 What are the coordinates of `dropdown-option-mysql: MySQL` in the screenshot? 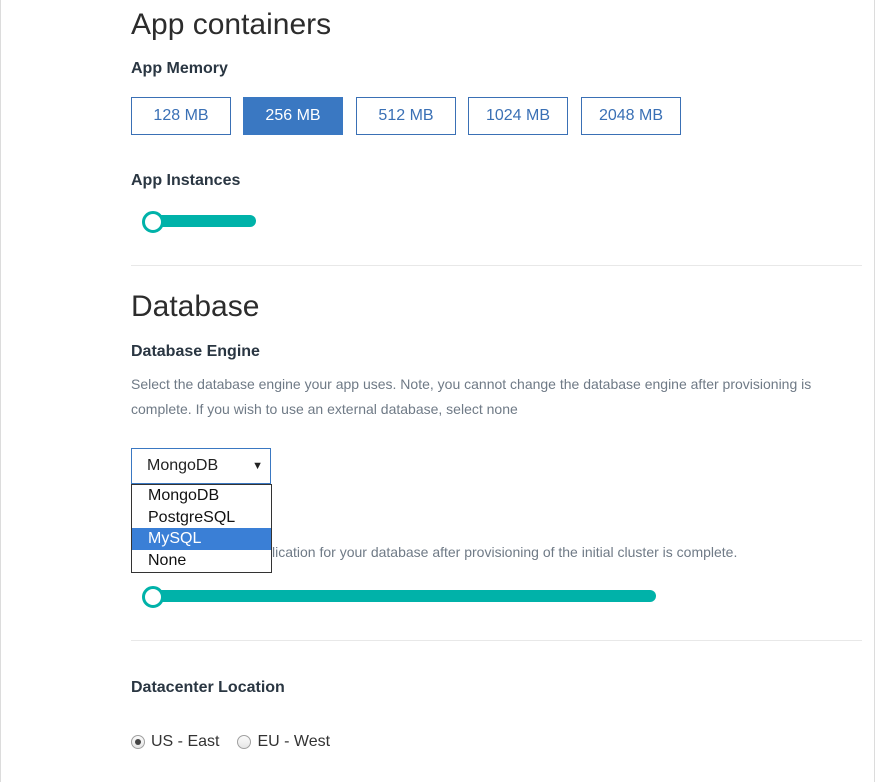 It's located at (201, 539).